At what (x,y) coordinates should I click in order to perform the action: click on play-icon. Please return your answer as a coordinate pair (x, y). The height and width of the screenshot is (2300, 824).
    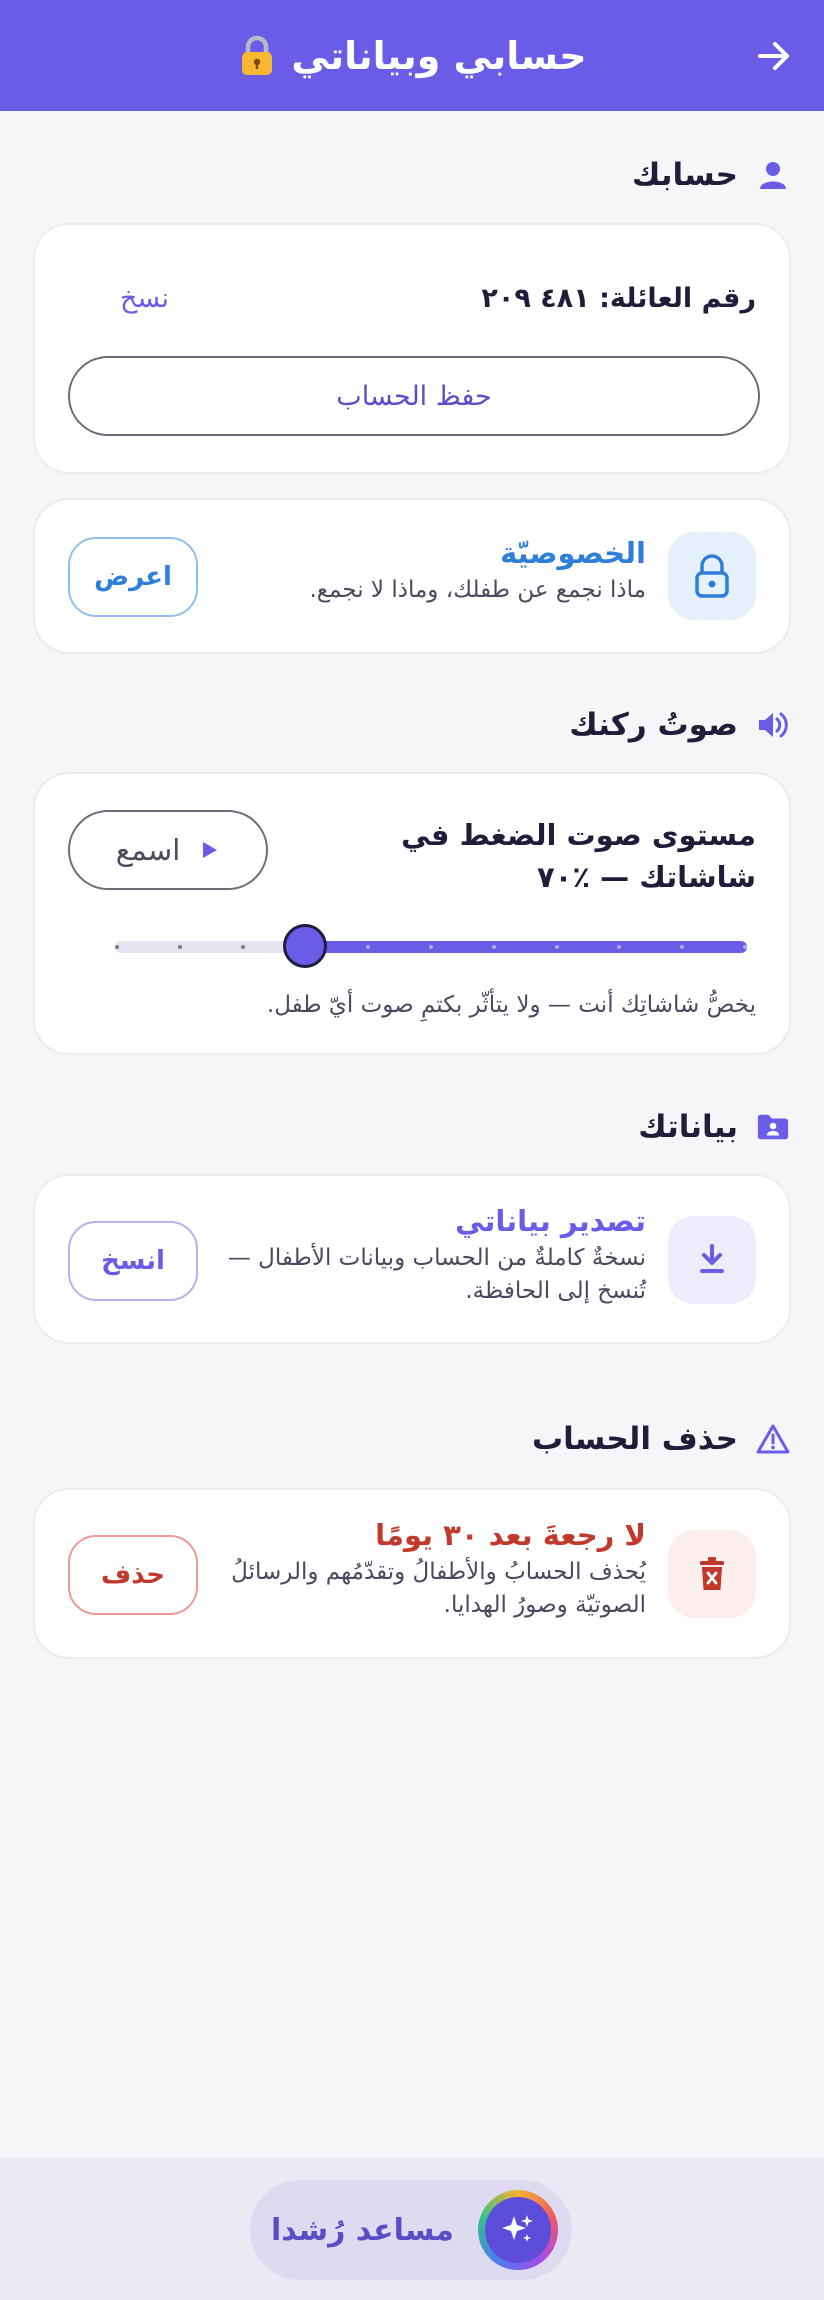
    Looking at the image, I should click on (210, 850).